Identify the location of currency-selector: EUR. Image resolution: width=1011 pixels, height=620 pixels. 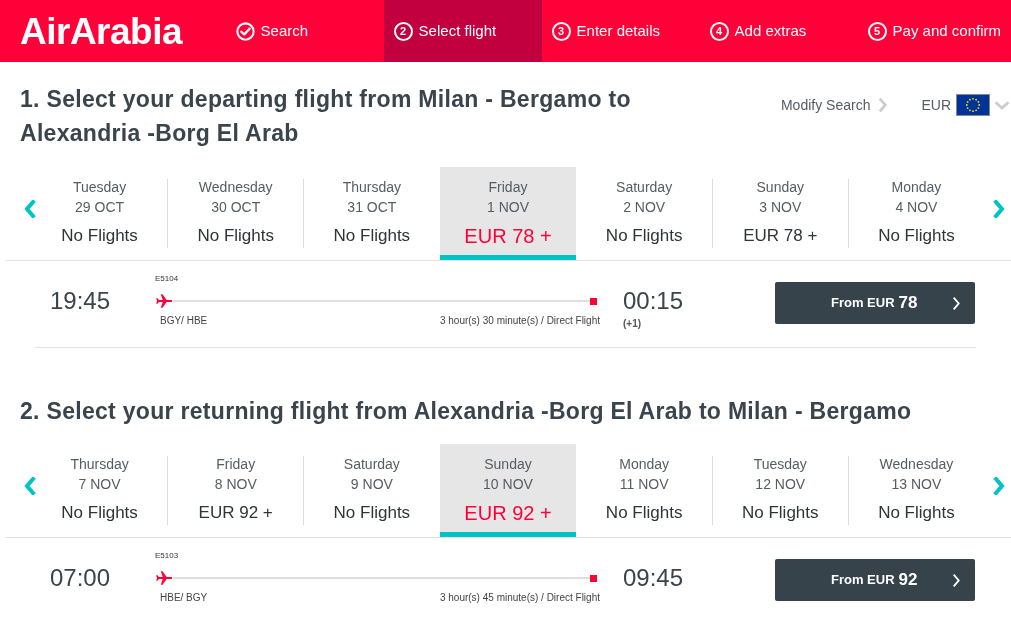
(965, 105).